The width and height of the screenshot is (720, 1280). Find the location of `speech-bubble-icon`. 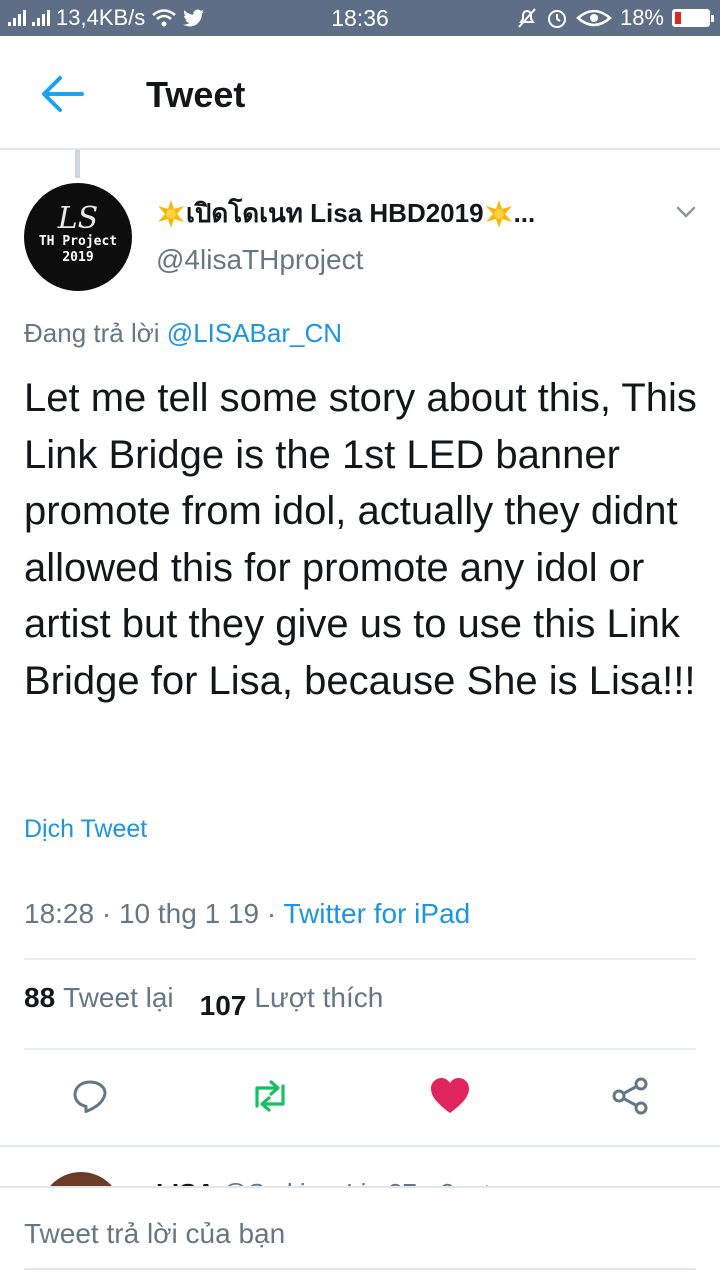

speech-bubble-icon is located at coordinates (90, 1096).